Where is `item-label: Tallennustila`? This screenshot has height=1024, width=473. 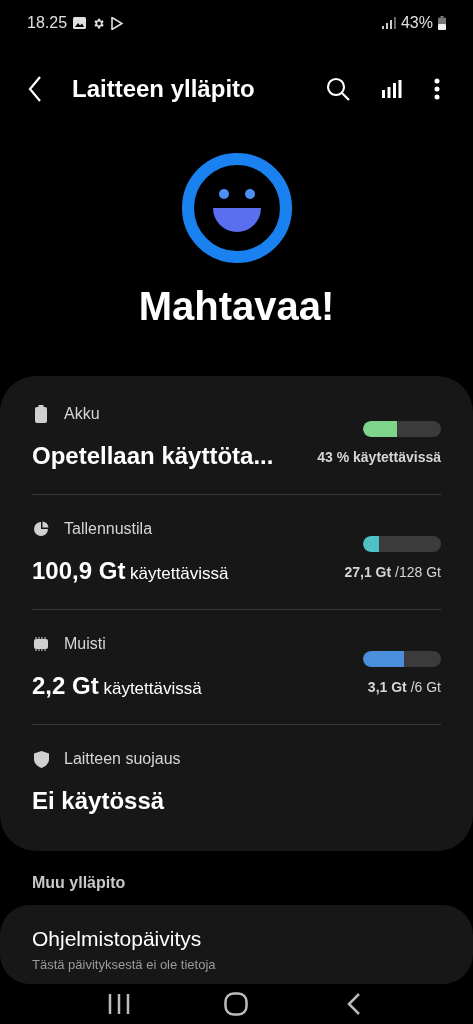
item-label: Tallennustila is located at coordinates (108, 529).